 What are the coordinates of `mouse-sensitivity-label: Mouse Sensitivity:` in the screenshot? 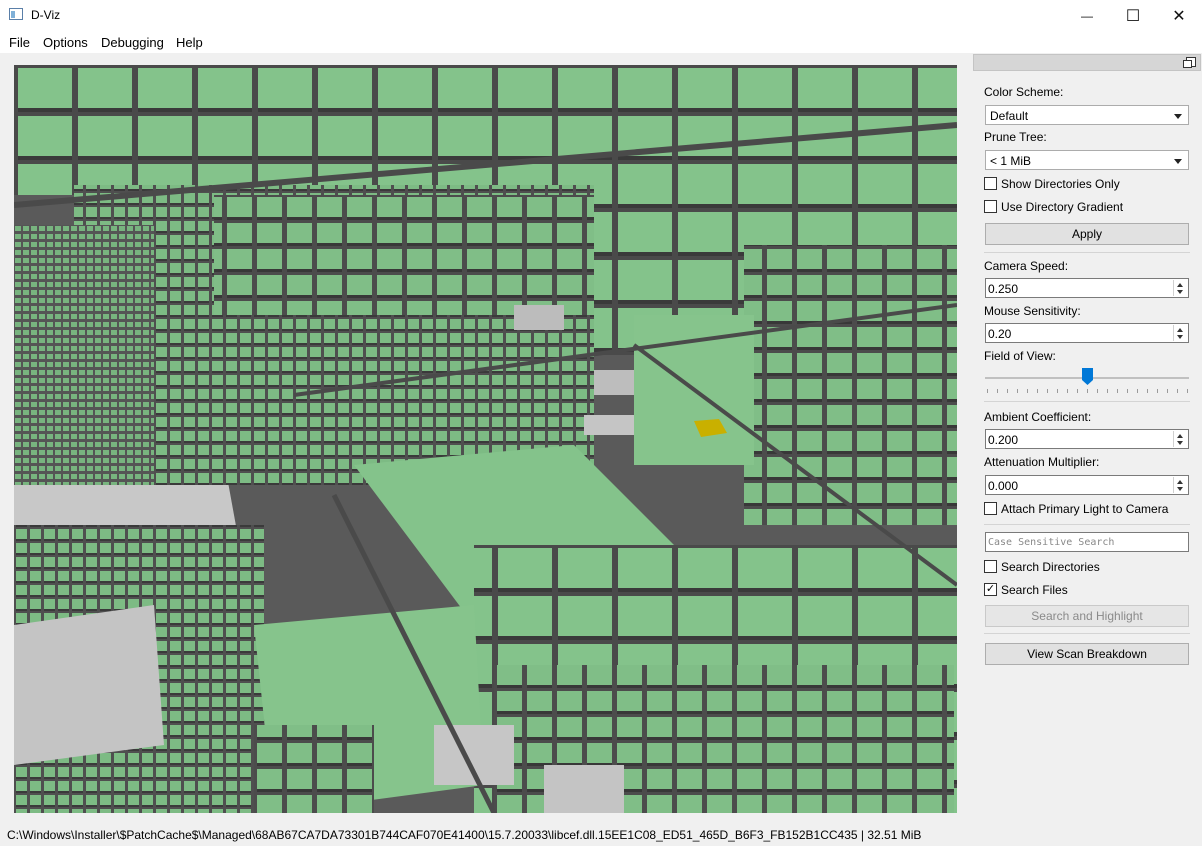 It's located at (1032, 311).